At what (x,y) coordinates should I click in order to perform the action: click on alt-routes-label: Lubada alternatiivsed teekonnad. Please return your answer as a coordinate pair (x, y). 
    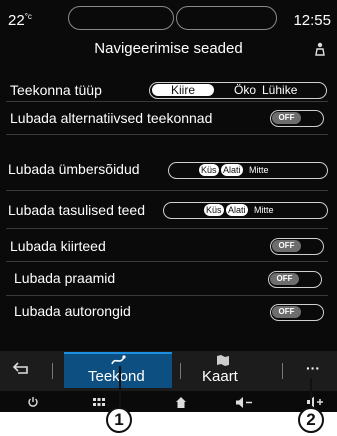
    Looking at the image, I should click on (111, 118).